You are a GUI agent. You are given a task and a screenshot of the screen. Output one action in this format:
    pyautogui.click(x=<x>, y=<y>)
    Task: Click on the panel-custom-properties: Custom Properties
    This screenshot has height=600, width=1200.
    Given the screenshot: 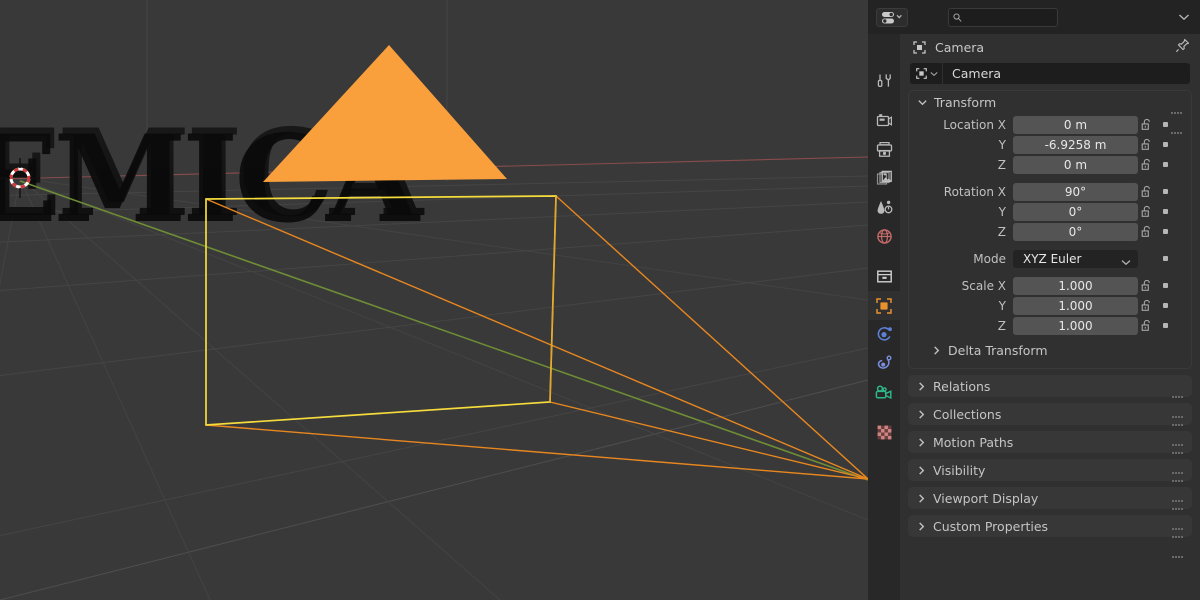 What is the action you would take?
    pyautogui.click(x=1050, y=536)
    